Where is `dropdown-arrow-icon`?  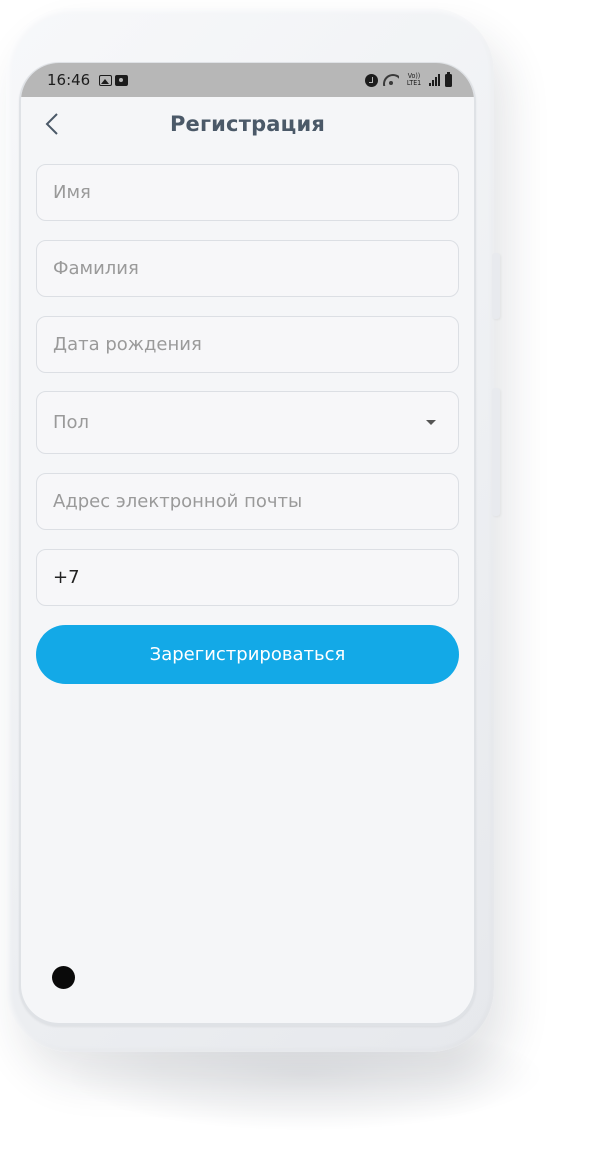 dropdown-arrow-icon is located at coordinates (431, 422).